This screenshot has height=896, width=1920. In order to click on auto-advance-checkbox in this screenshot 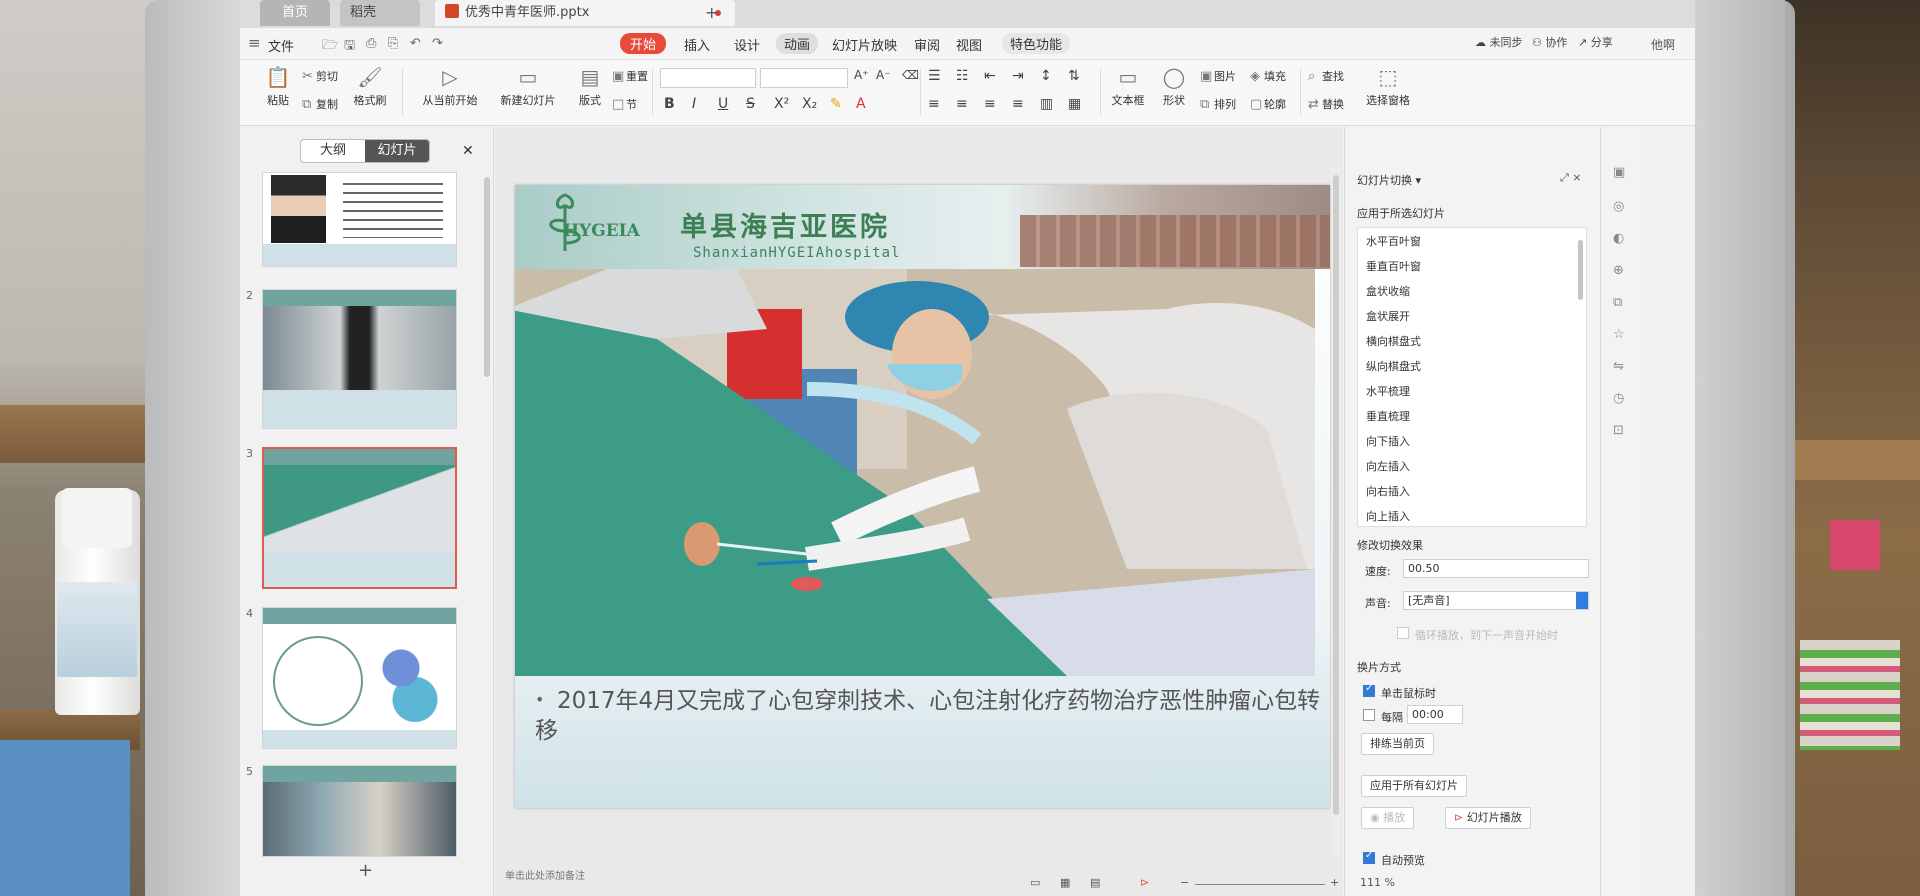, I will do `click(1369, 715)`.